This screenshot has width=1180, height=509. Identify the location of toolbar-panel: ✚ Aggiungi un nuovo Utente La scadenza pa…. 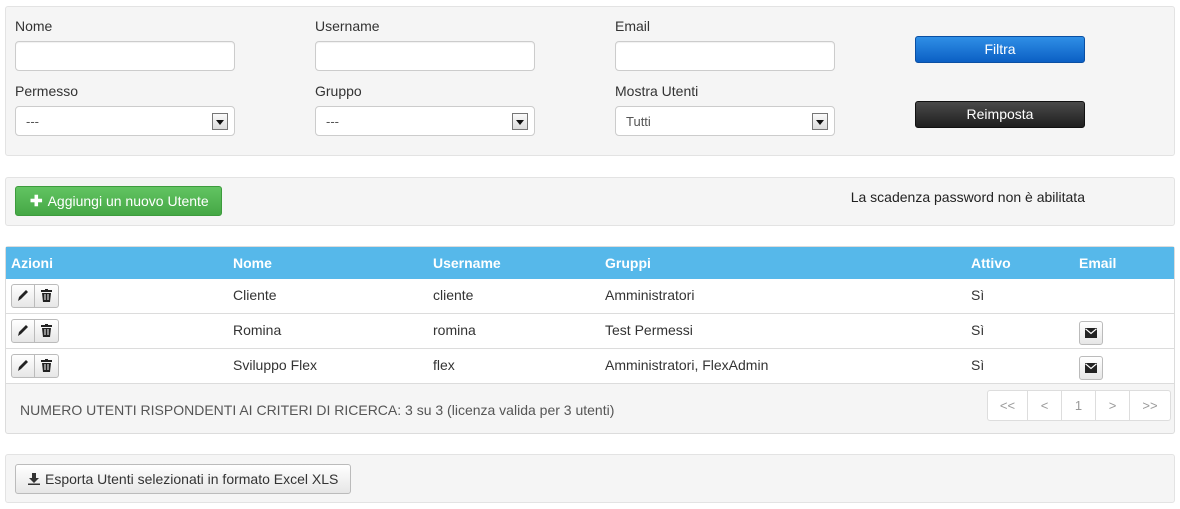
(590, 201).